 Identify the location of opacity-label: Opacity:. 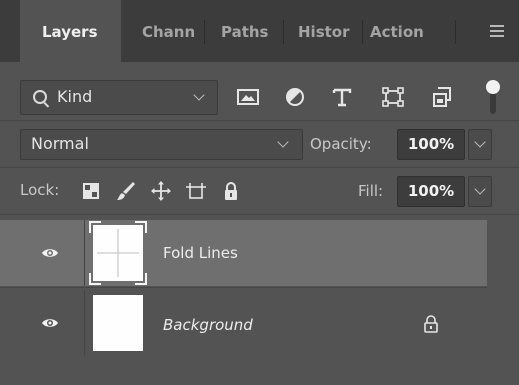
(341, 144).